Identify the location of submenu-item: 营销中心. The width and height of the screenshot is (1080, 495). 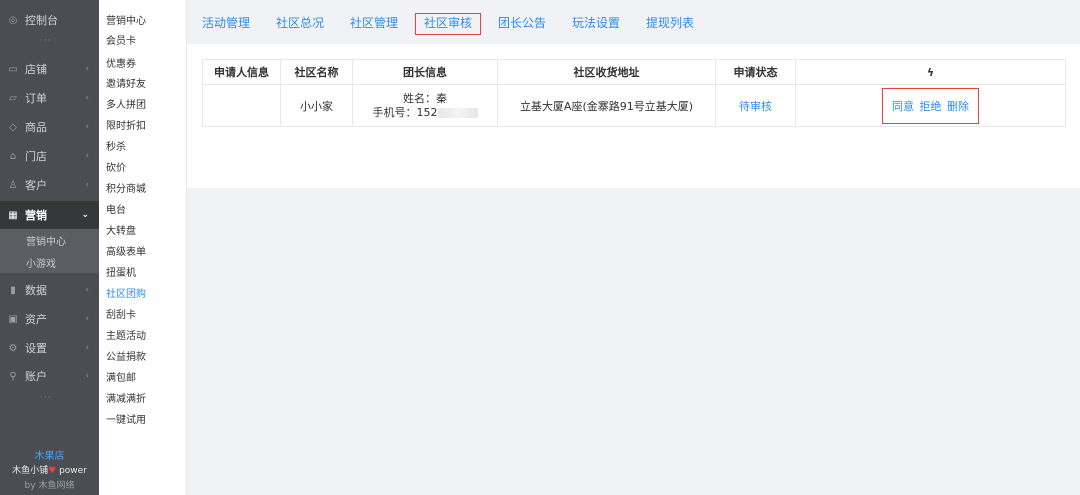
(126, 19).